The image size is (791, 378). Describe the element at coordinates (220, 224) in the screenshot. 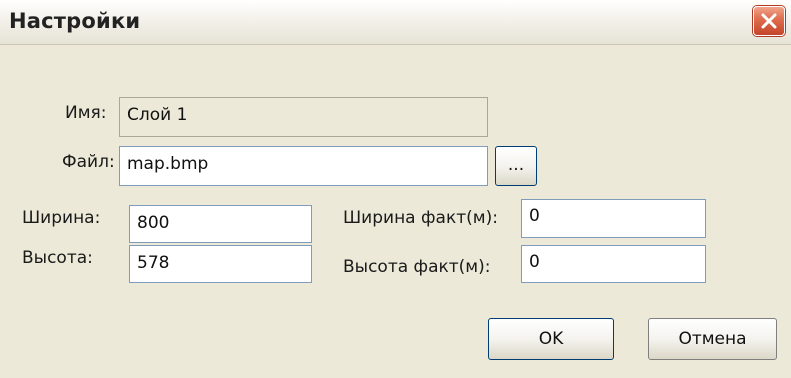

I see `width-field: 800` at that location.